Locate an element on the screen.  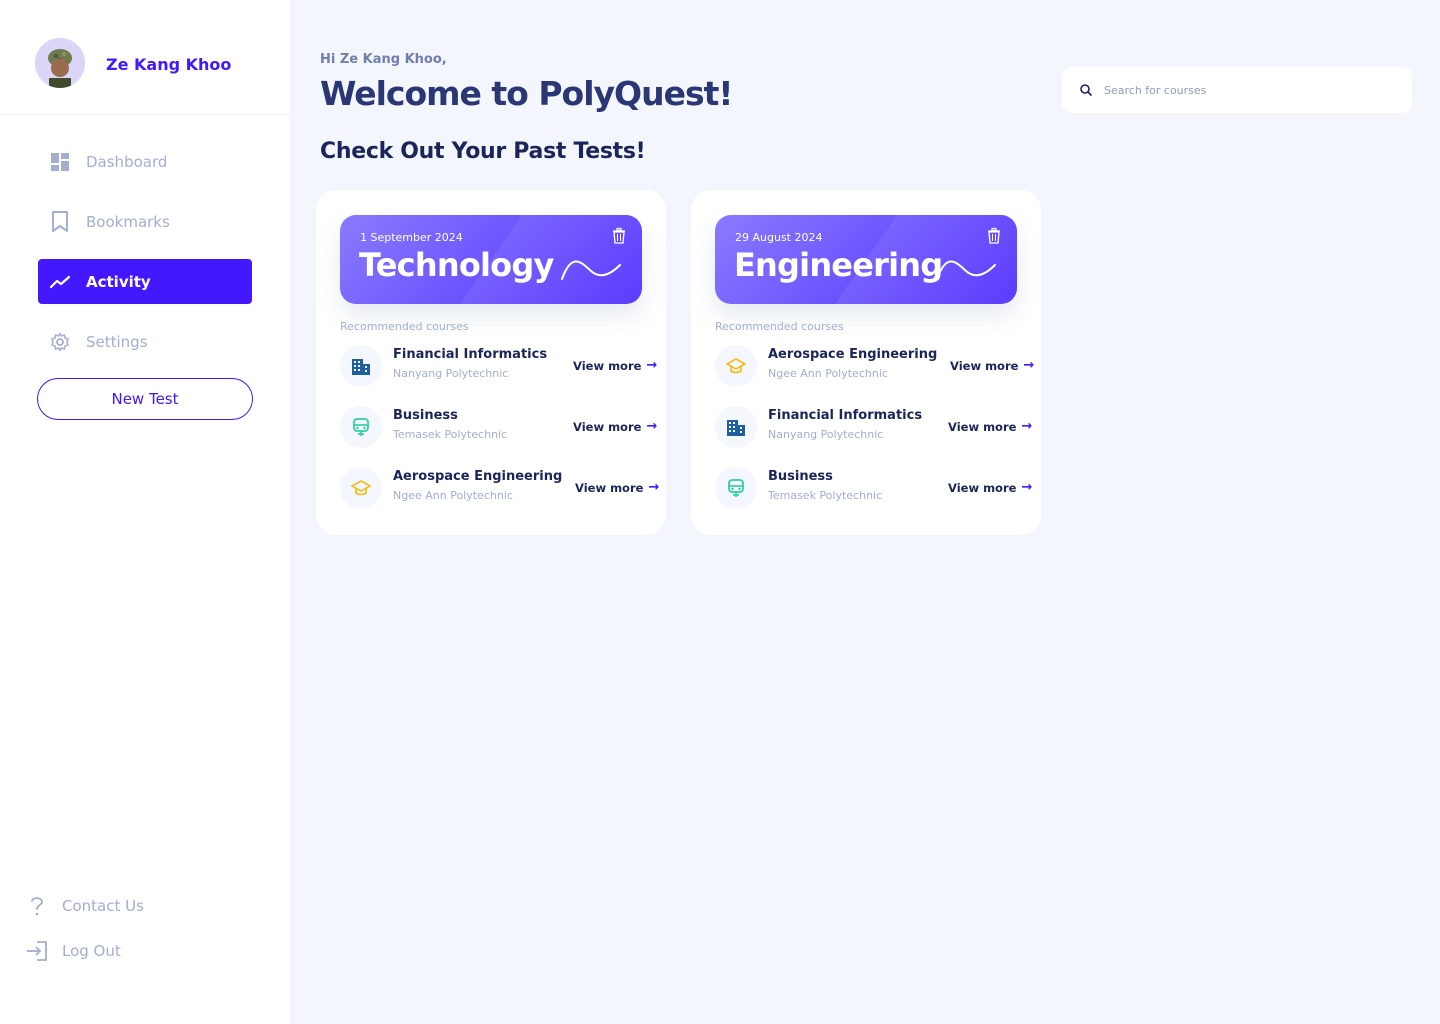
user-name: Ze Kang Khoo is located at coordinates (169, 64).